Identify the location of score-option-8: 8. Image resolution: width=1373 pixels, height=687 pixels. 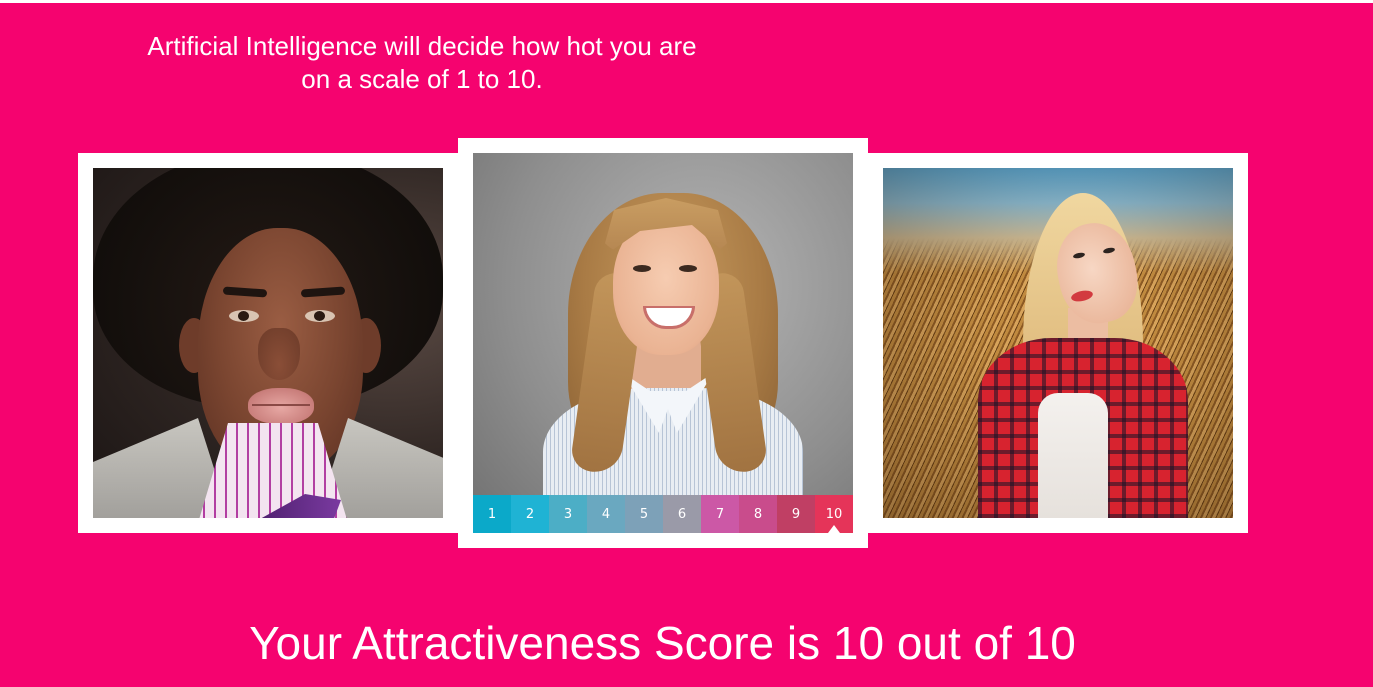
(758, 514).